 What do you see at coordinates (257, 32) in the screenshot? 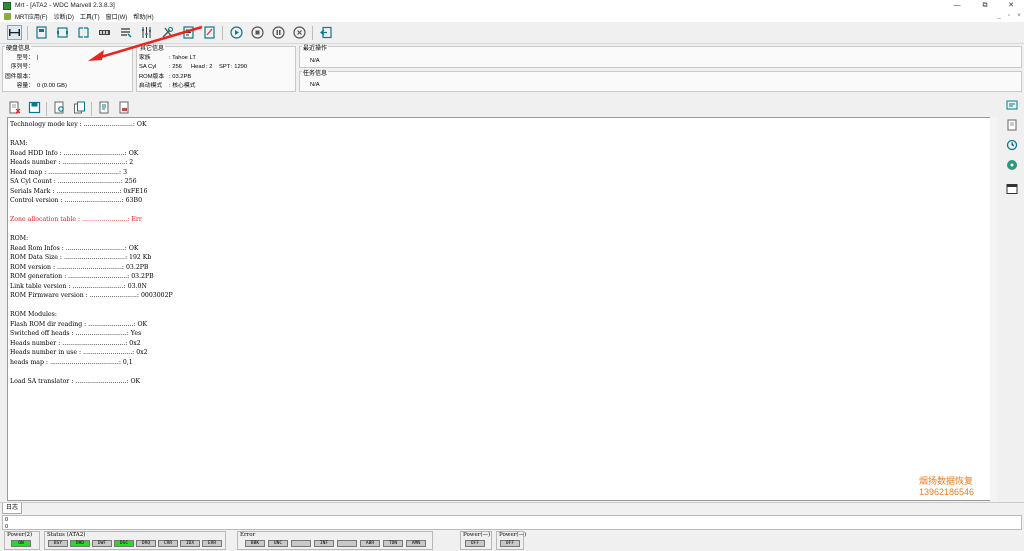
I see `stop-button` at bounding box center [257, 32].